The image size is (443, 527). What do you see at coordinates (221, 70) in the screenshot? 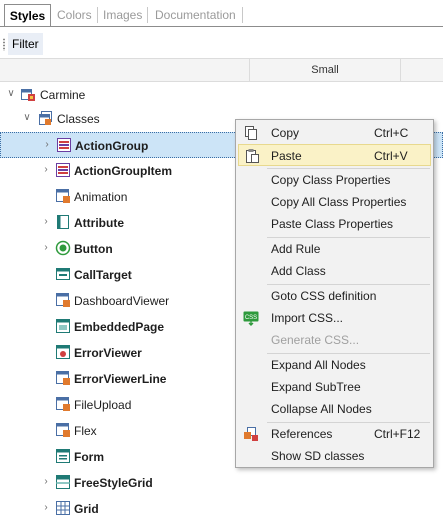
I see `column-header: Small` at bounding box center [221, 70].